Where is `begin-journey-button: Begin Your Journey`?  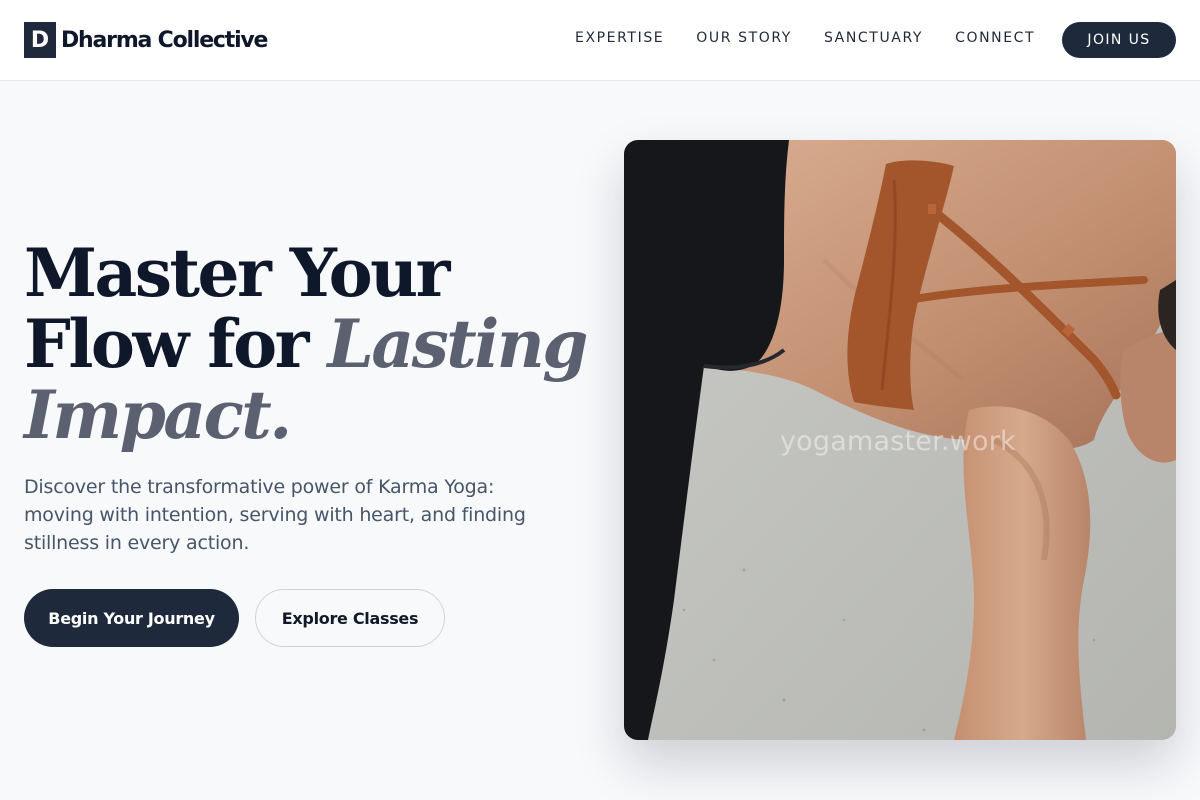 begin-journey-button: Begin Your Journey is located at coordinates (131, 618).